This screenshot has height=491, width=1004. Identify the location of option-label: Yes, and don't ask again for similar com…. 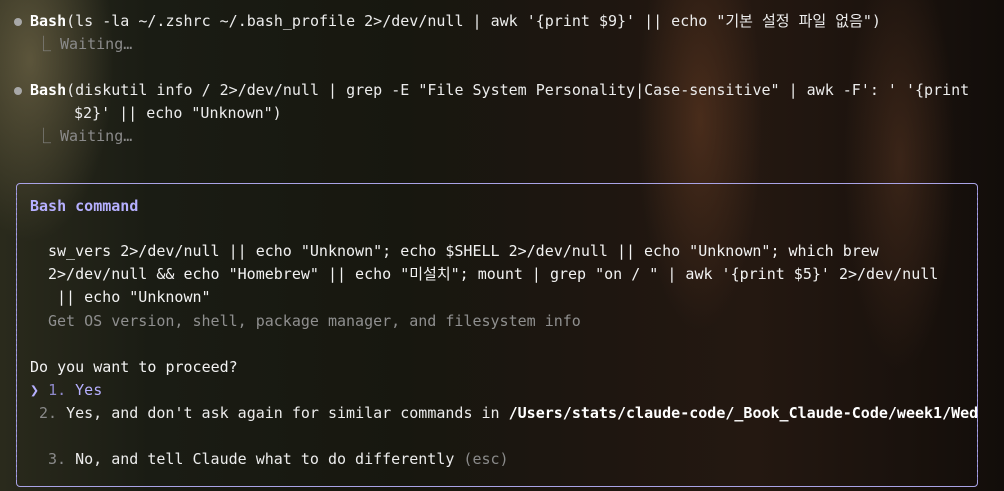
(287, 413).